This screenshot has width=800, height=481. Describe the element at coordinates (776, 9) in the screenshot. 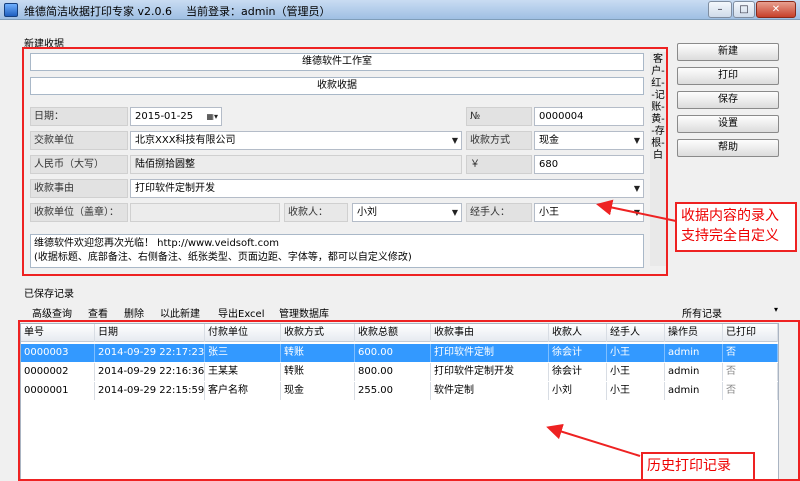

I see `close-button: ✕` at that location.